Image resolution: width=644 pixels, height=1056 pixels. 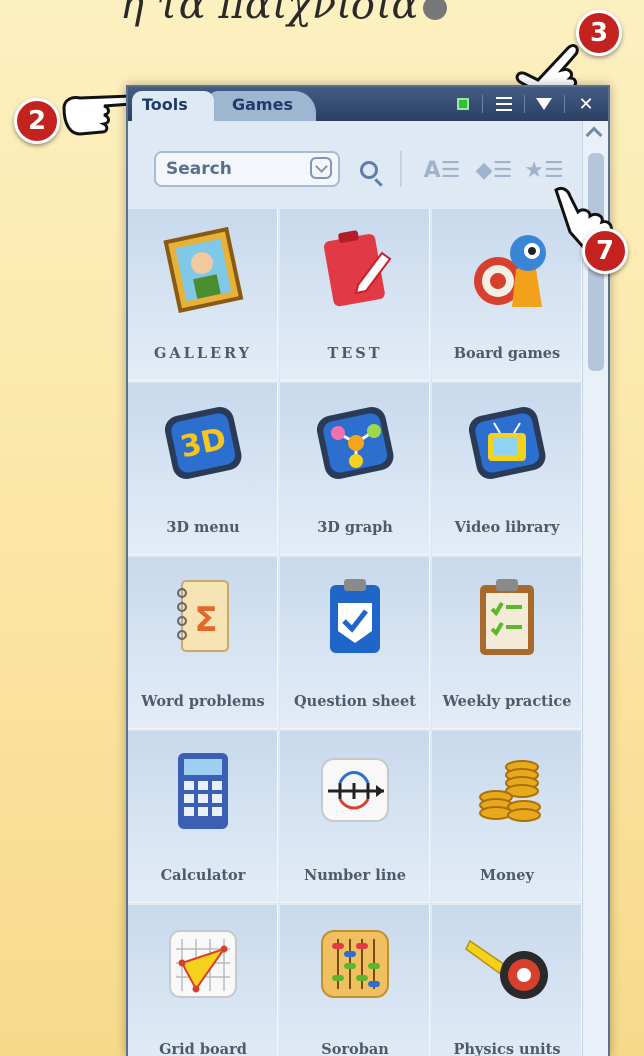 I want to click on calculator-icon, so click(x=203, y=791).